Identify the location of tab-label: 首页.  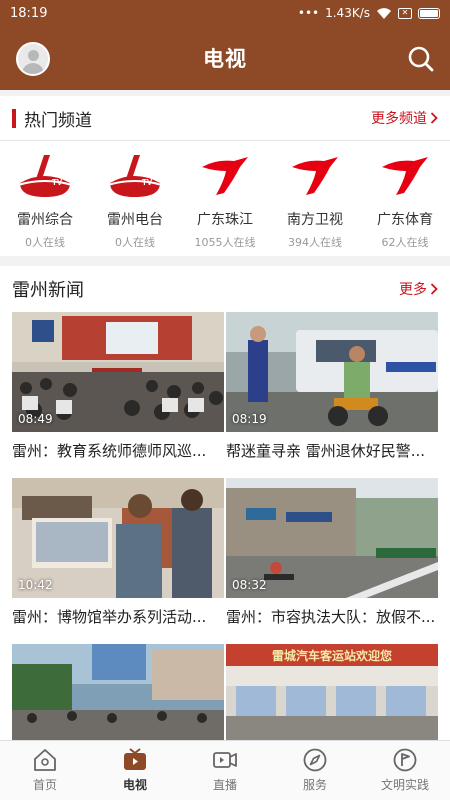
(44, 785).